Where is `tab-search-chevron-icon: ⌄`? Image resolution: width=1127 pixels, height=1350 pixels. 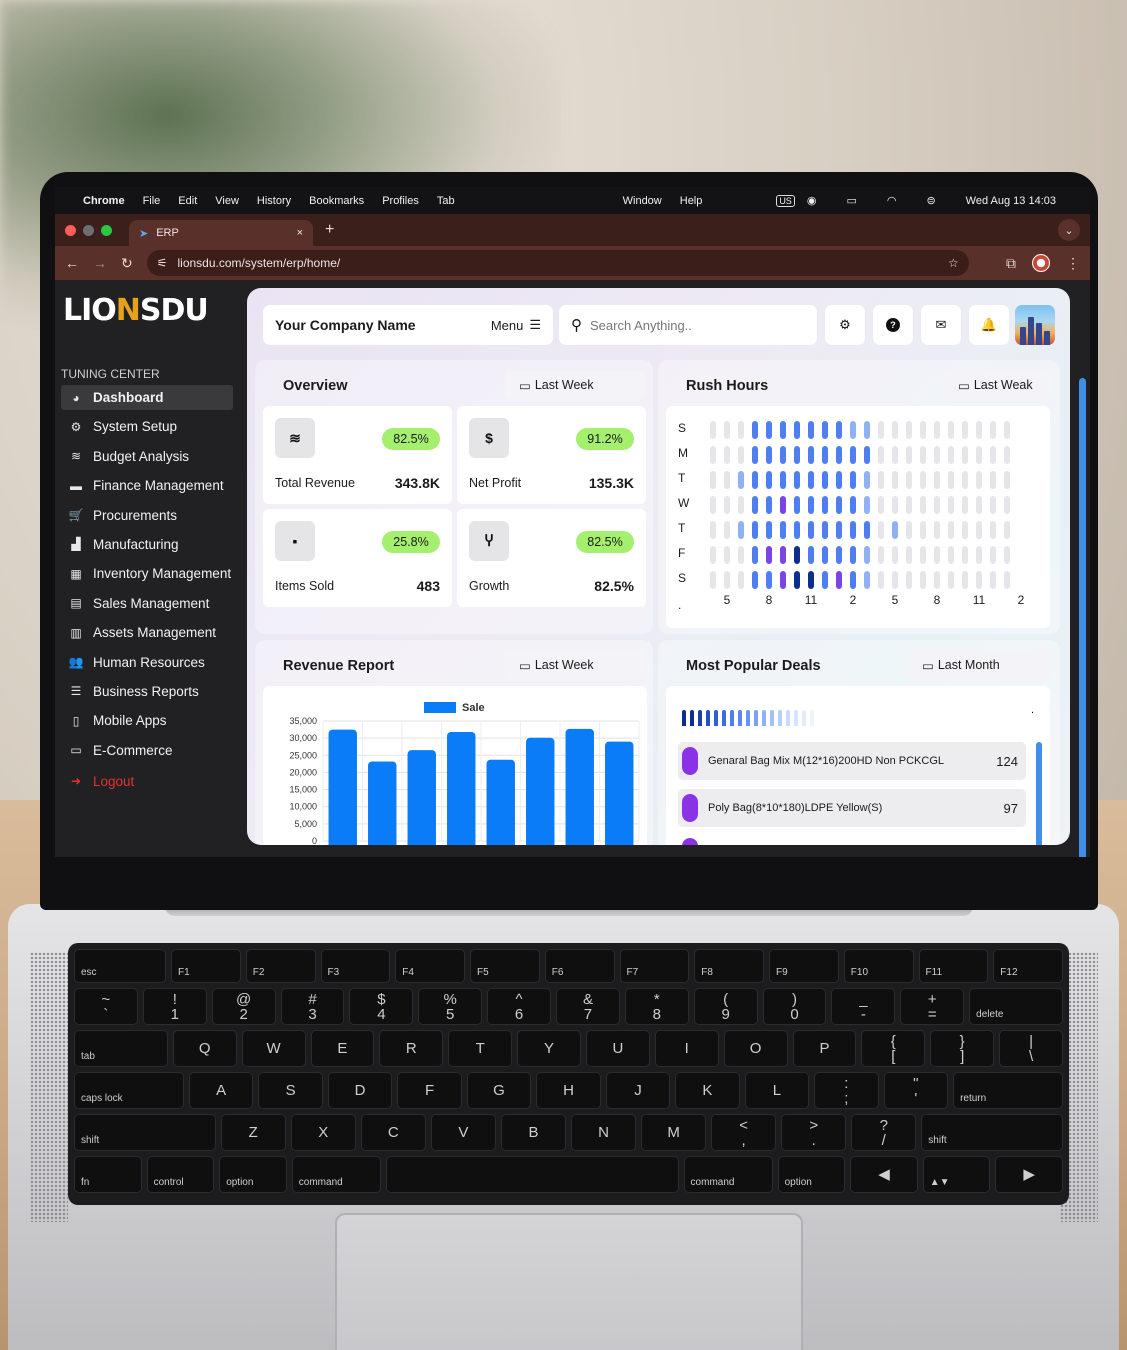
tab-search-chevron-icon: ⌄ is located at coordinates (1069, 230).